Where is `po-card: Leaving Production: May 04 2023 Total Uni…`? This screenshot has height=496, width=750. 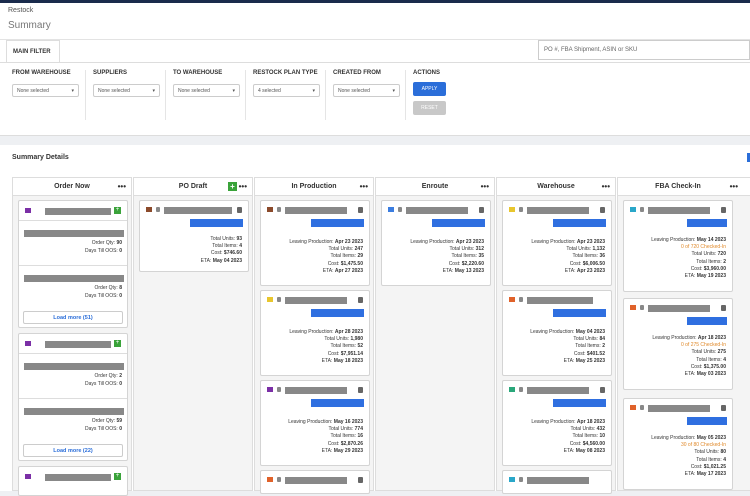
po-card: Leaving Production: May 04 2023 Total Uni… is located at coordinates (557, 333).